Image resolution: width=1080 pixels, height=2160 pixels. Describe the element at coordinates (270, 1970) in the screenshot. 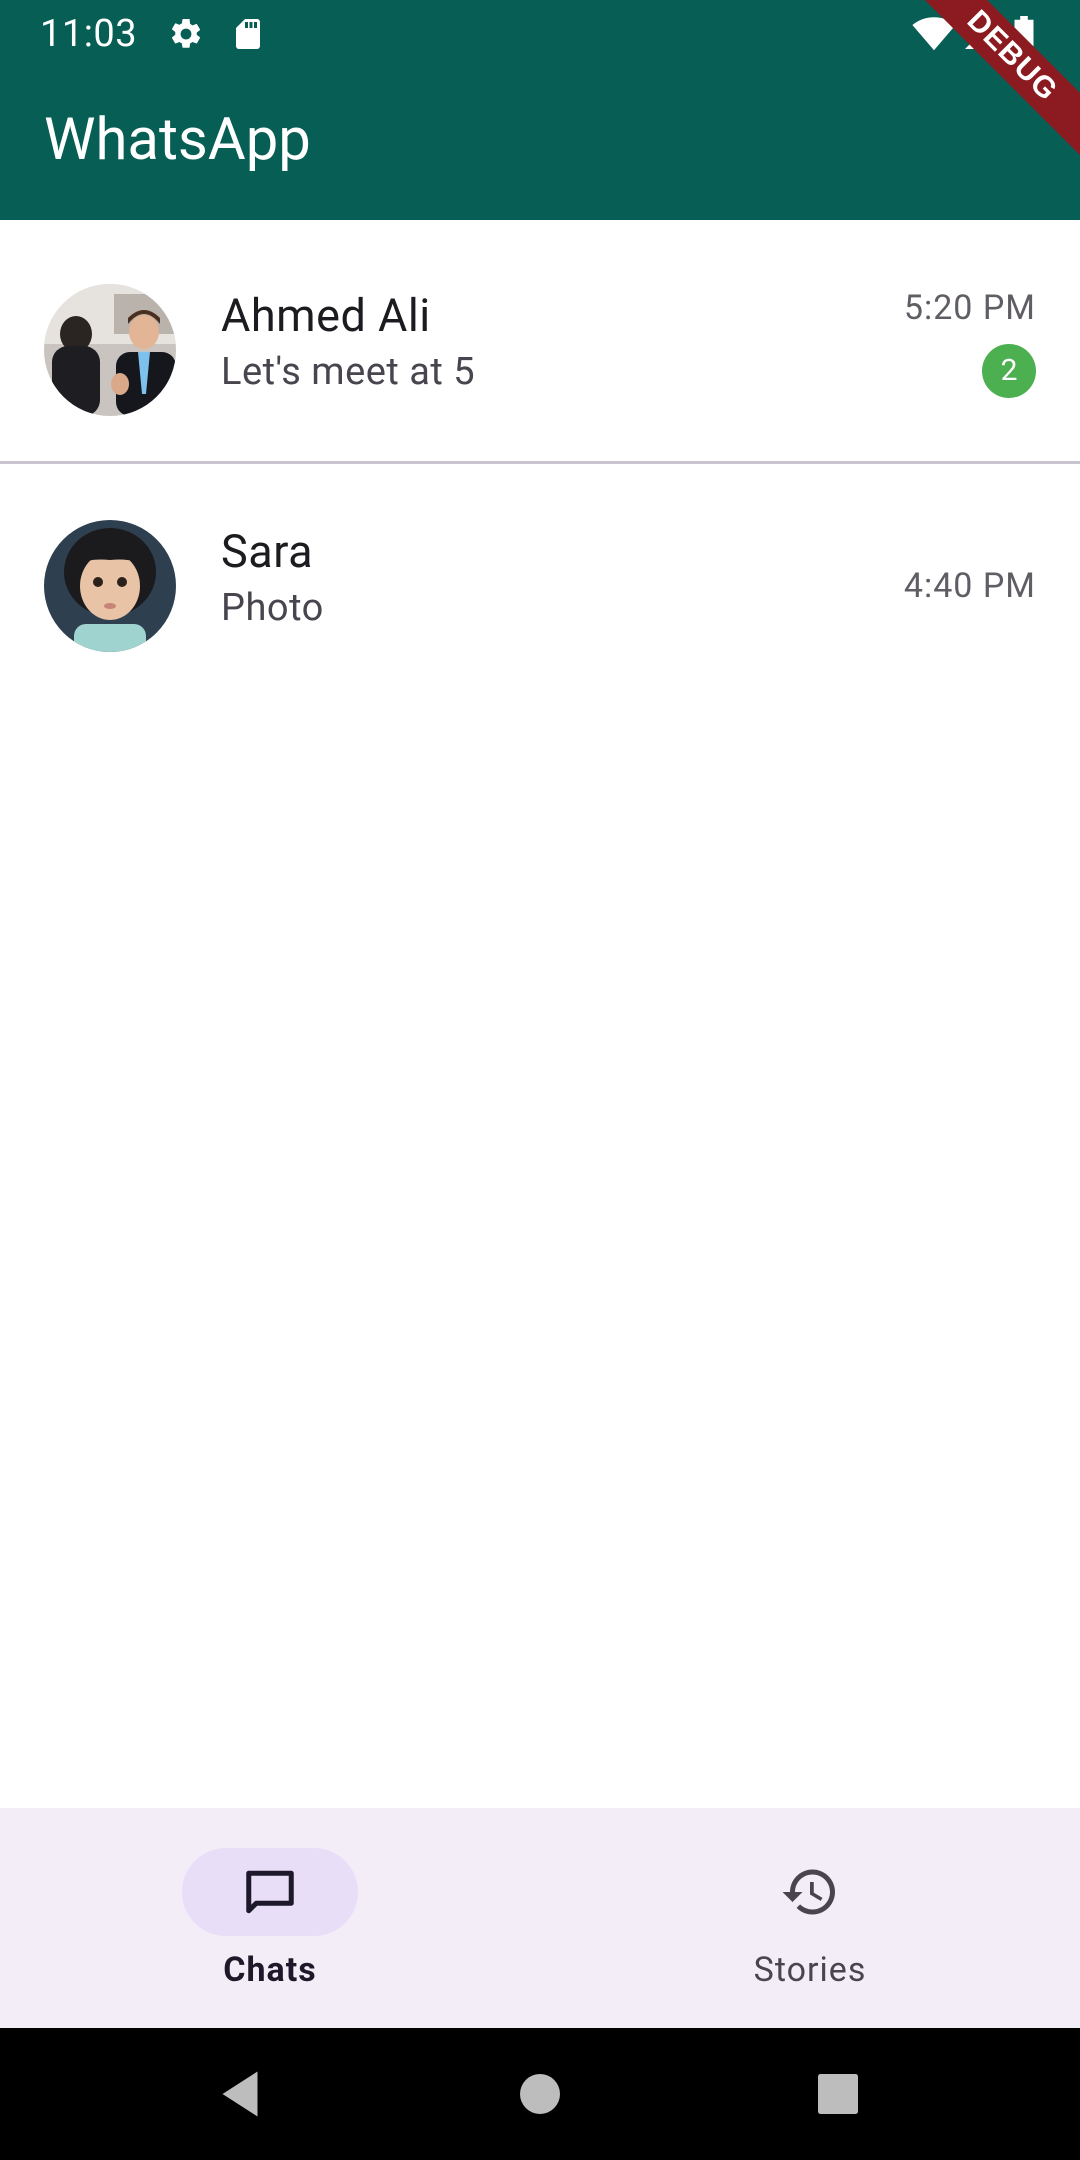

I see `nav-label: Chats` at that location.